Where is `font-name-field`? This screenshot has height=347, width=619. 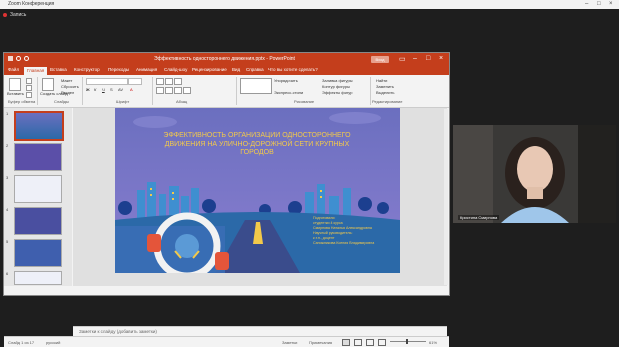 font-name-field is located at coordinates (107, 81).